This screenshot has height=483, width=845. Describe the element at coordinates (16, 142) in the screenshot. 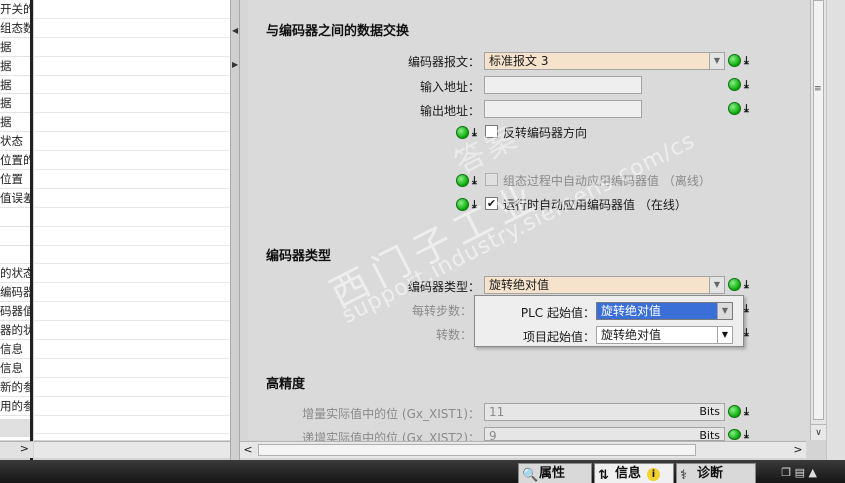

I see `list-item: 状态` at that location.